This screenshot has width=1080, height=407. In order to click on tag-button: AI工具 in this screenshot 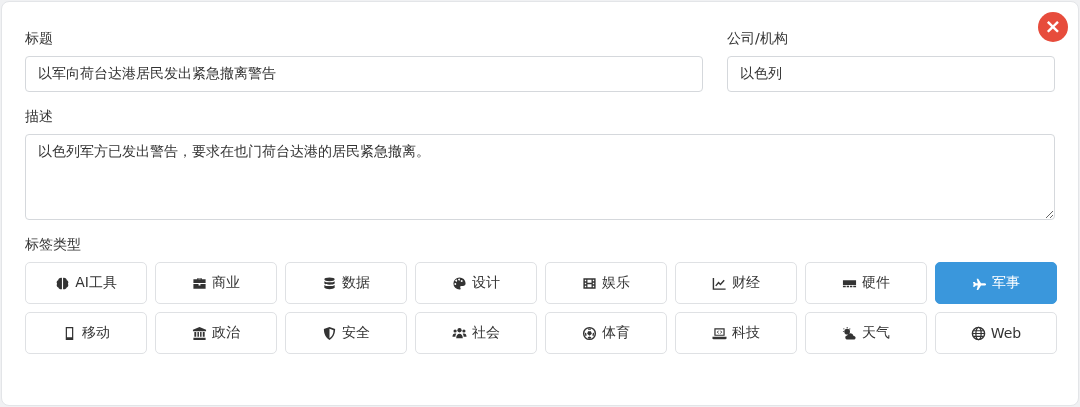, I will do `click(86, 283)`.